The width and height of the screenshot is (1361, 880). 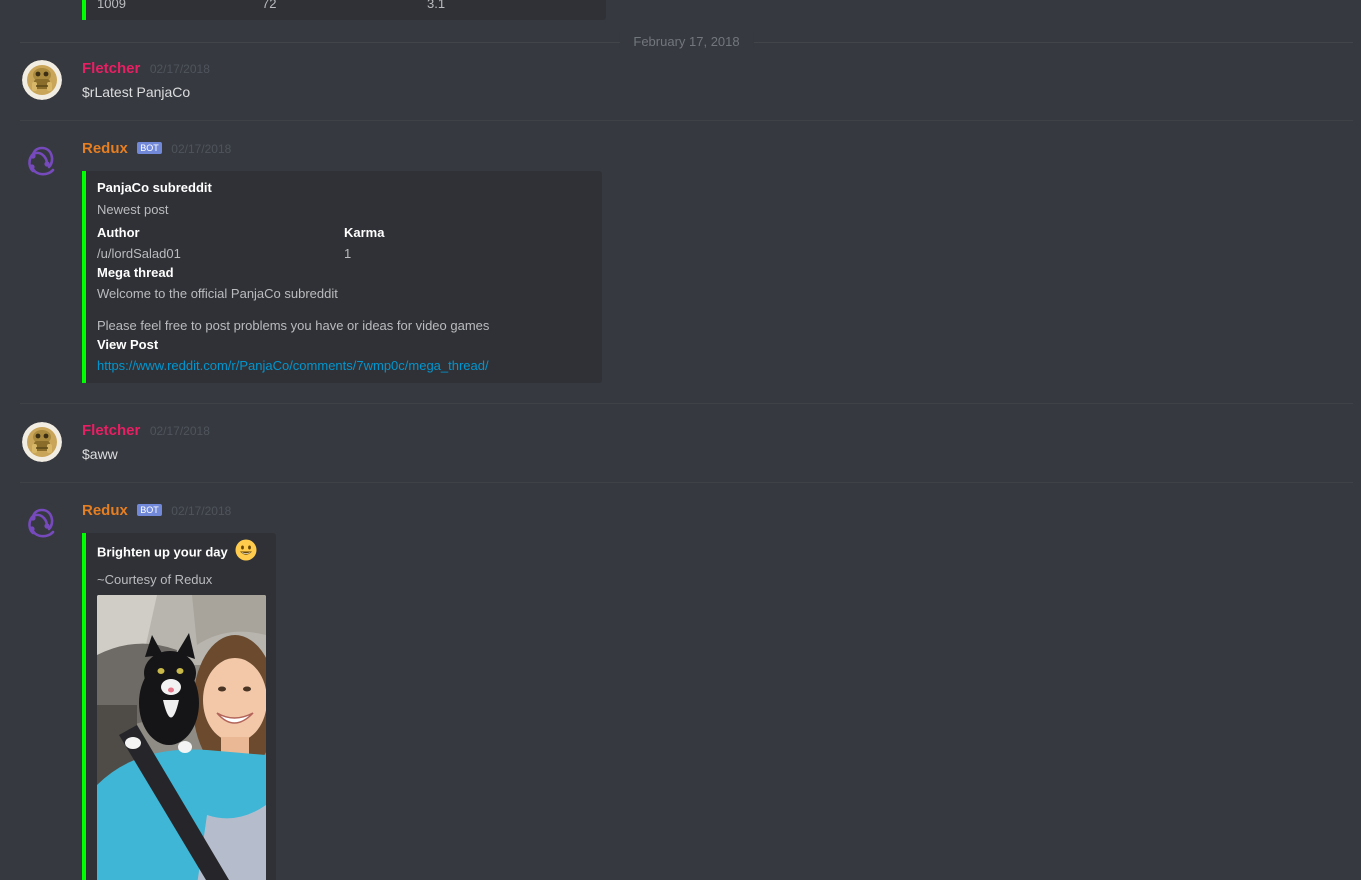 I want to click on image-embed: Brighten up your day ~Courtesy of Redux, so click(x=179, y=706).